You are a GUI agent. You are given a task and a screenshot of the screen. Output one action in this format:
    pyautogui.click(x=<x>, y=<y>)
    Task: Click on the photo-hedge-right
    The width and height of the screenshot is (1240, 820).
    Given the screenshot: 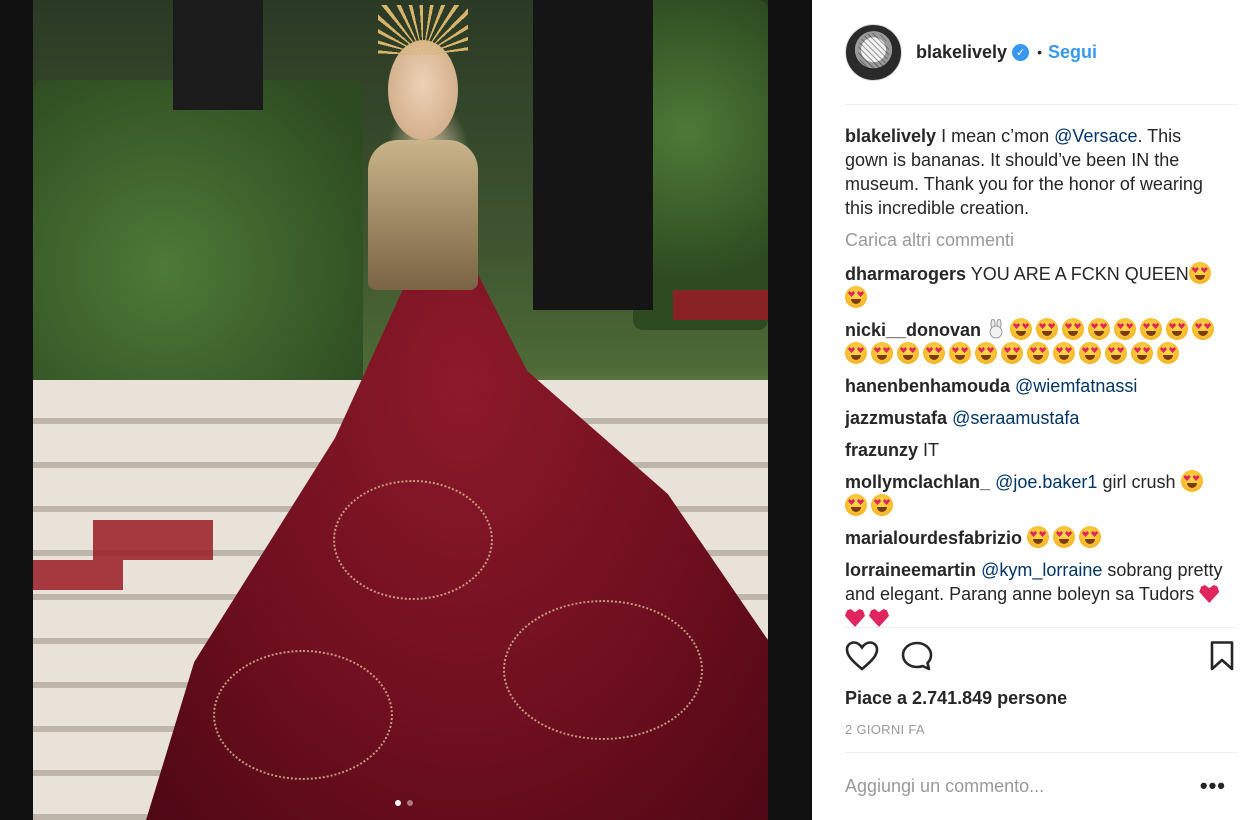 What is the action you would take?
    pyautogui.click(x=700, y=165)
    